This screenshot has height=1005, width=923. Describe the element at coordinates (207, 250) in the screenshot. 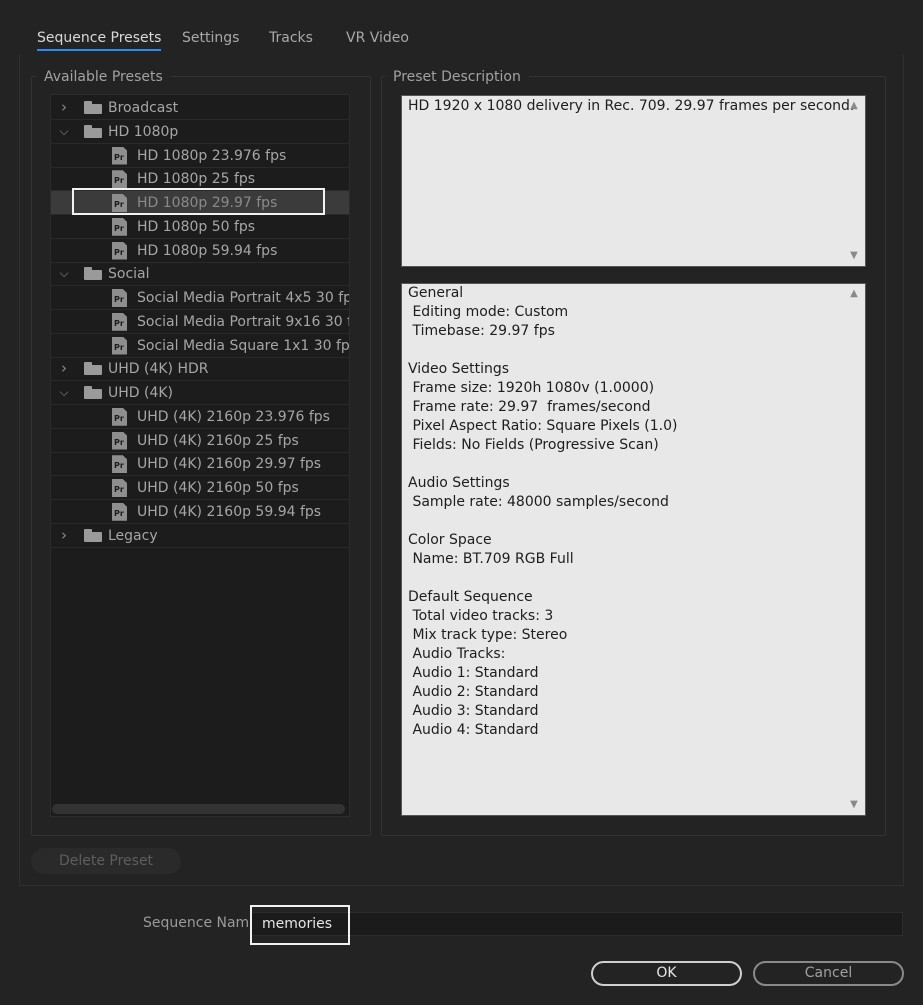

I see `tree-item-label: HD 1080p 59.94 fps` at that location.